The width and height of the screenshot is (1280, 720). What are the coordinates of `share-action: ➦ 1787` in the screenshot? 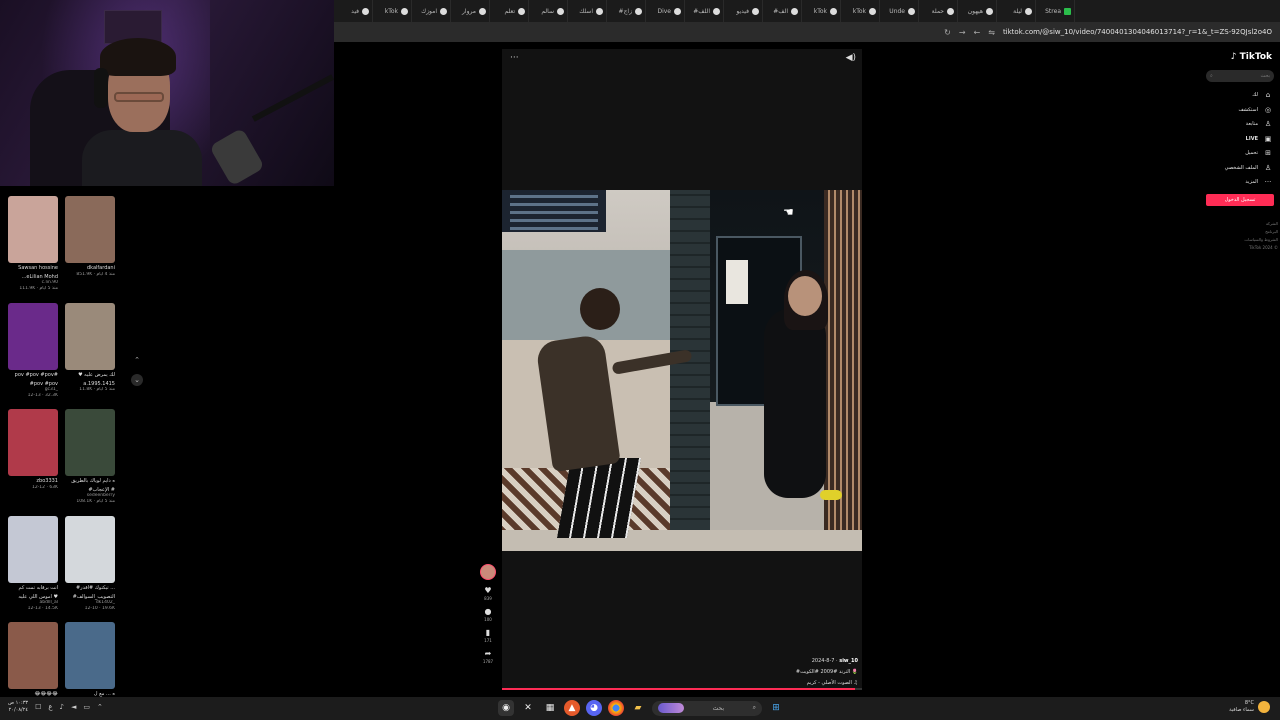 It's located at (488, 657).